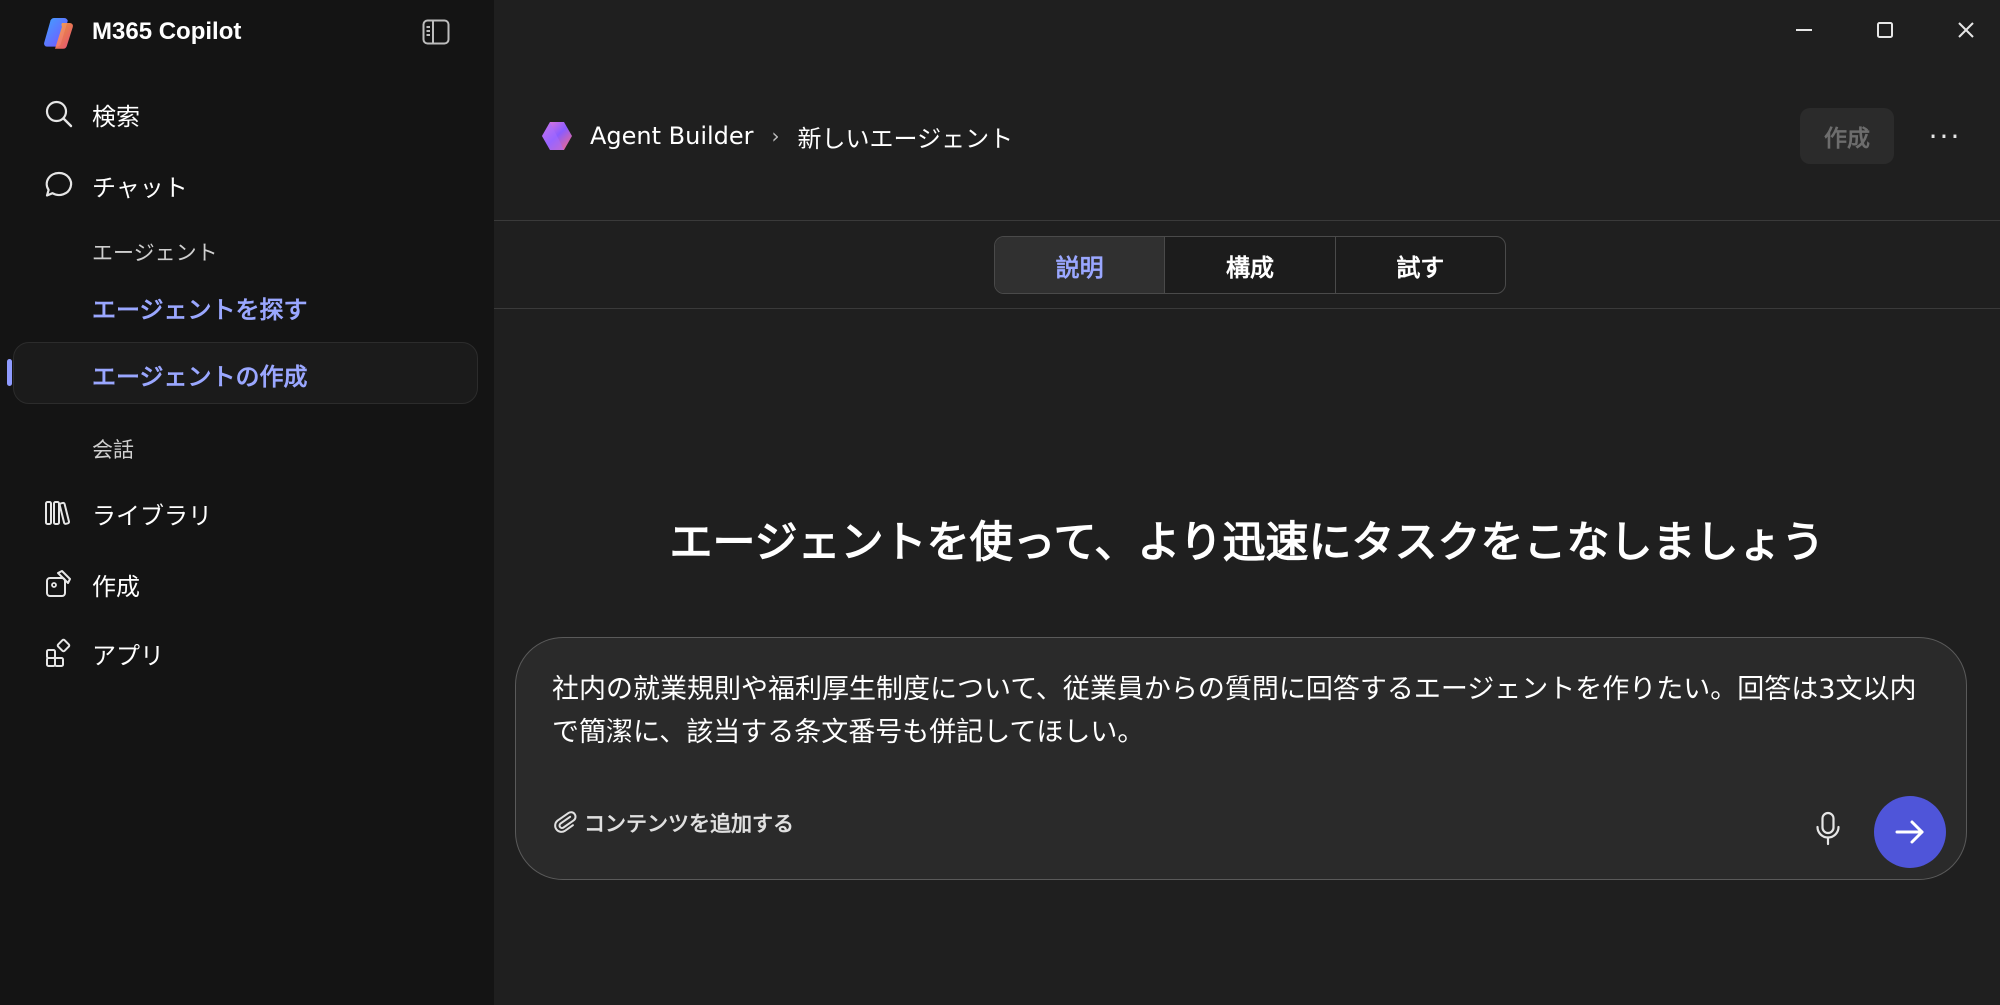 Image resolution: width=2000 pixels, height=1005 pixels. I want to click on microphone-icon, so click(1828, 828).